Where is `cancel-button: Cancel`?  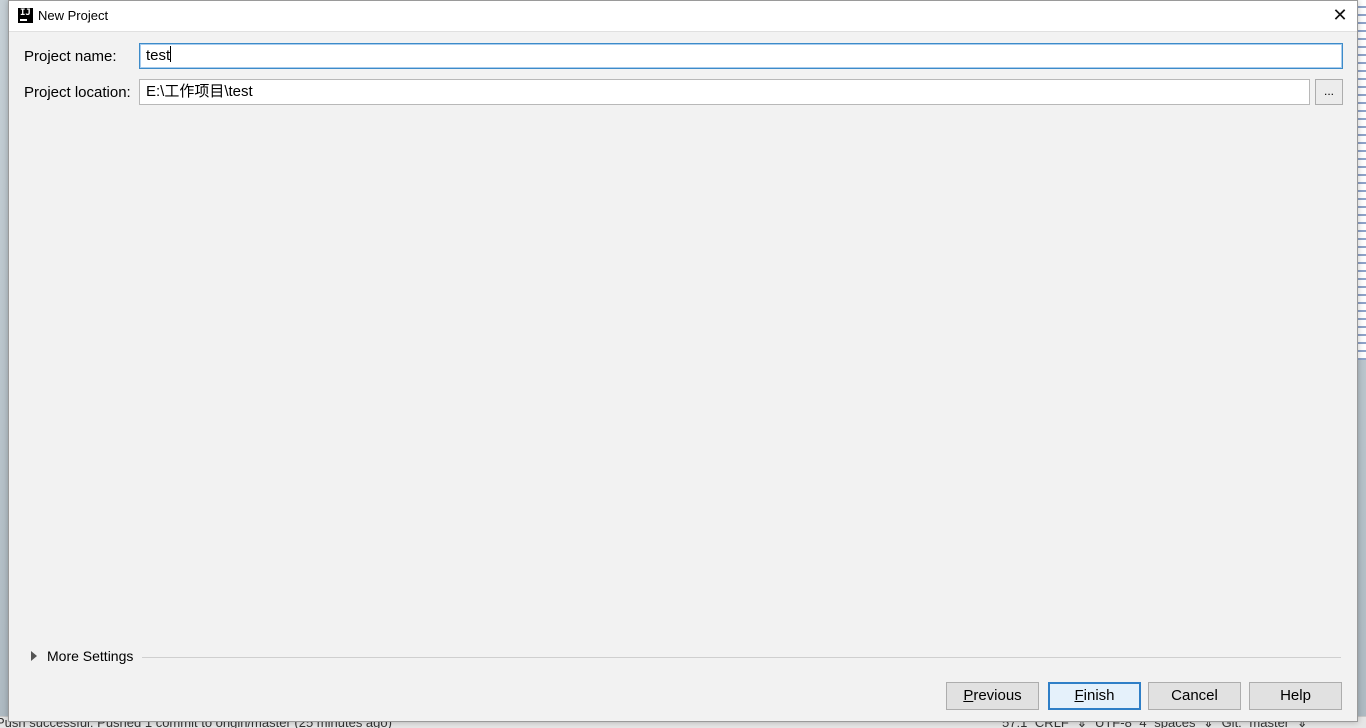
cancel-button: Cancel is located at coordinates (1194, 696).